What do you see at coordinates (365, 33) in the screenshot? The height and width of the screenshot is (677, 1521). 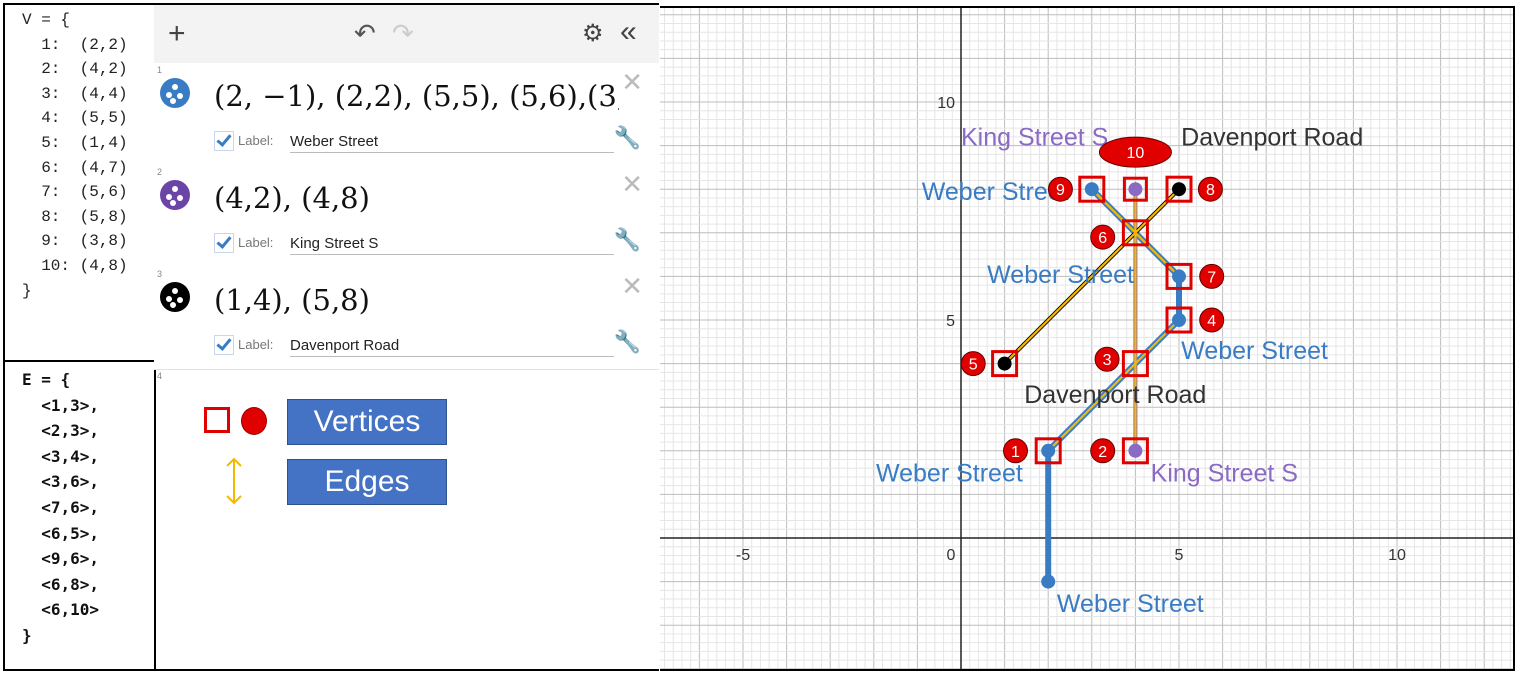 I see `undo-button: ↶` at bounding box center [365, 33].